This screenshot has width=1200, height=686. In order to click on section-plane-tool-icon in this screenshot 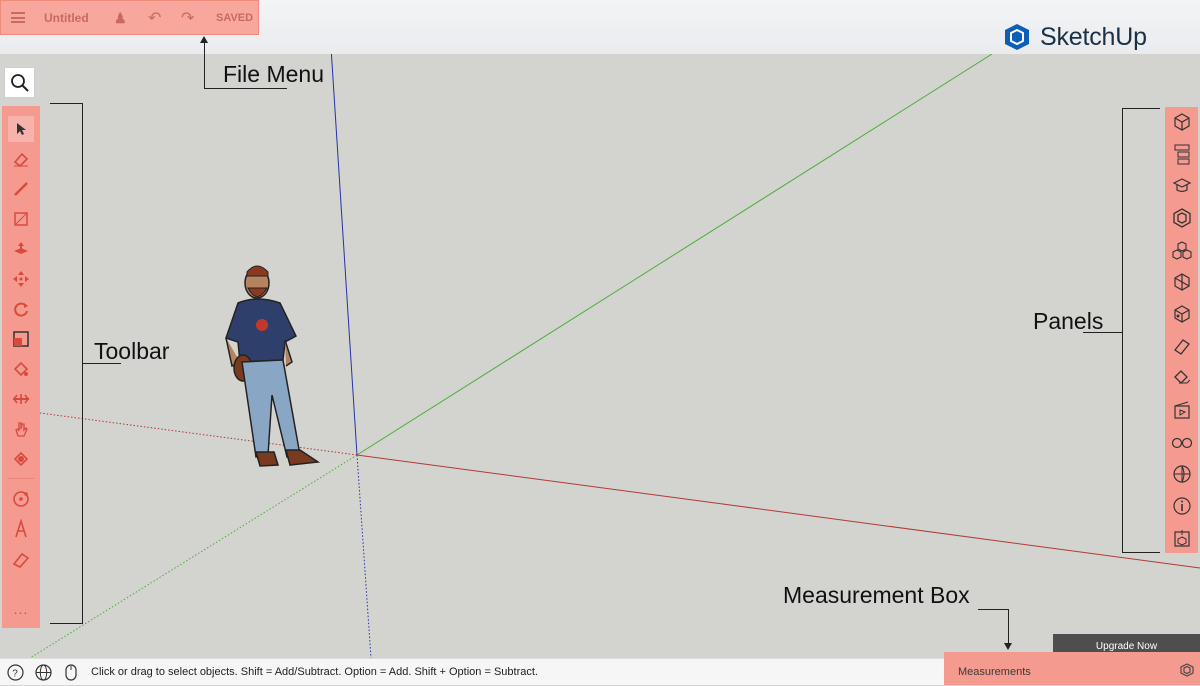, I will do `click(21, 559)`.